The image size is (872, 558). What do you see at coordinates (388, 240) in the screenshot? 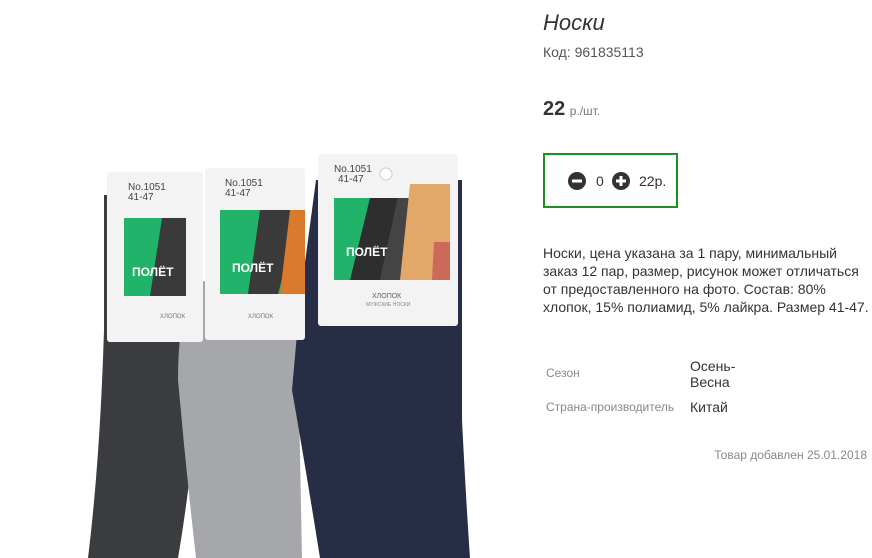
I see `sock-label: No.1051 41-47 ПОЛЁТ ХЛОПОК МУЖСКИЕ НОСКИ` at bounding box center [388, 240].